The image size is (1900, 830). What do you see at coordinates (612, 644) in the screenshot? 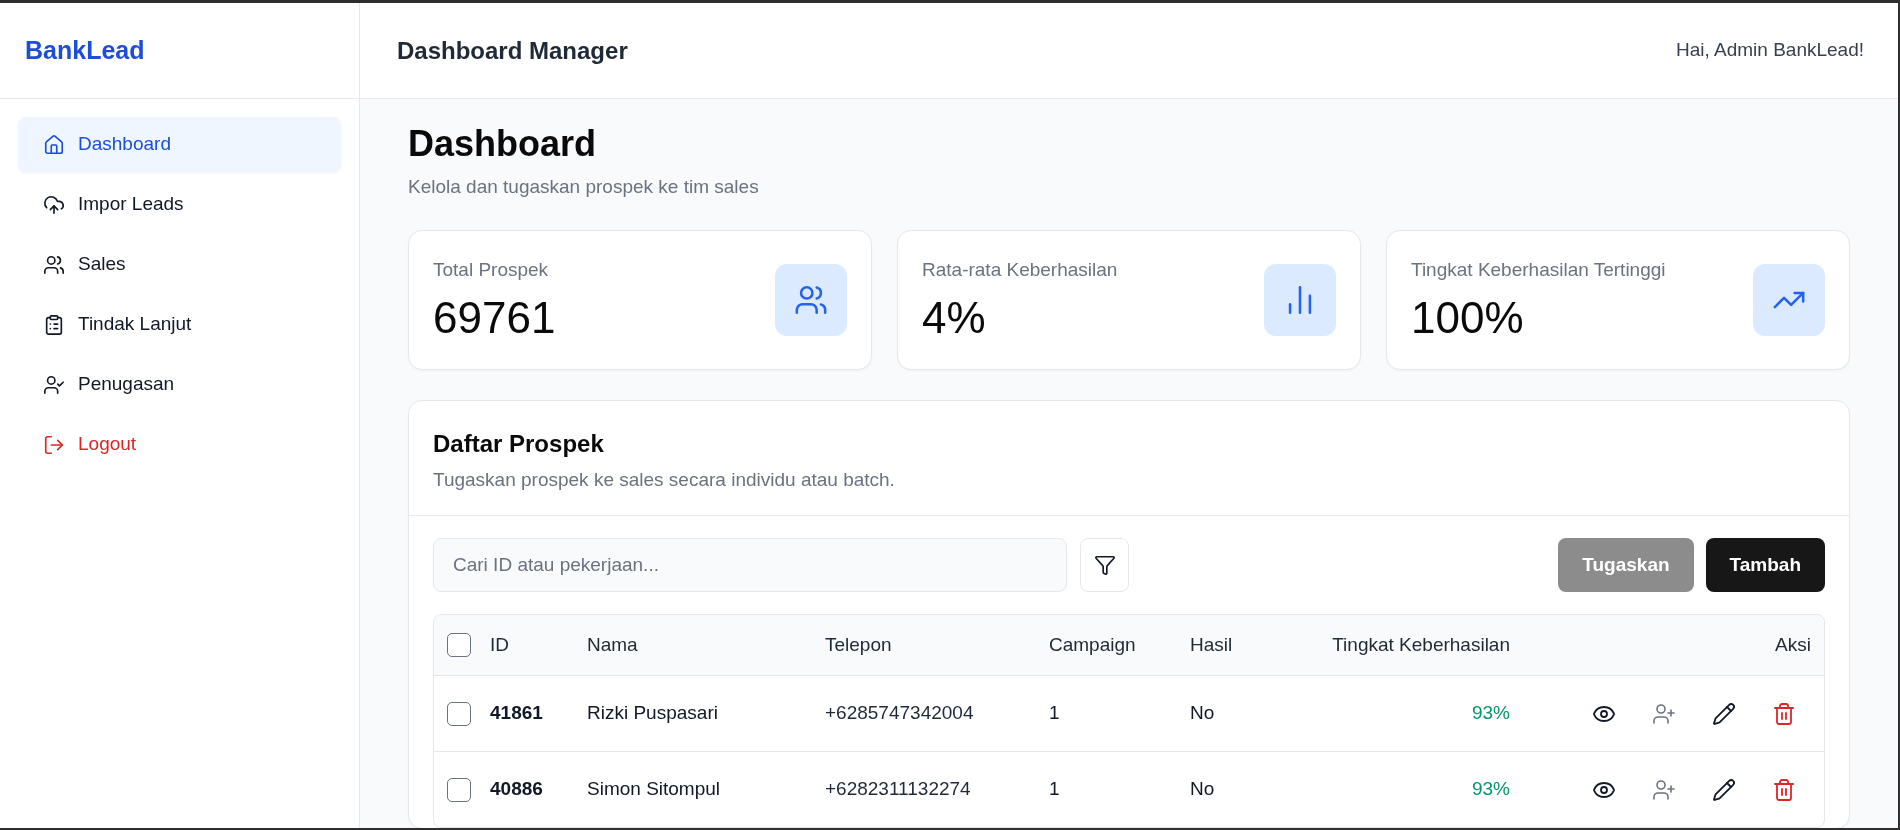
I see `column-header: Nama` at bounding box center [612, 644].